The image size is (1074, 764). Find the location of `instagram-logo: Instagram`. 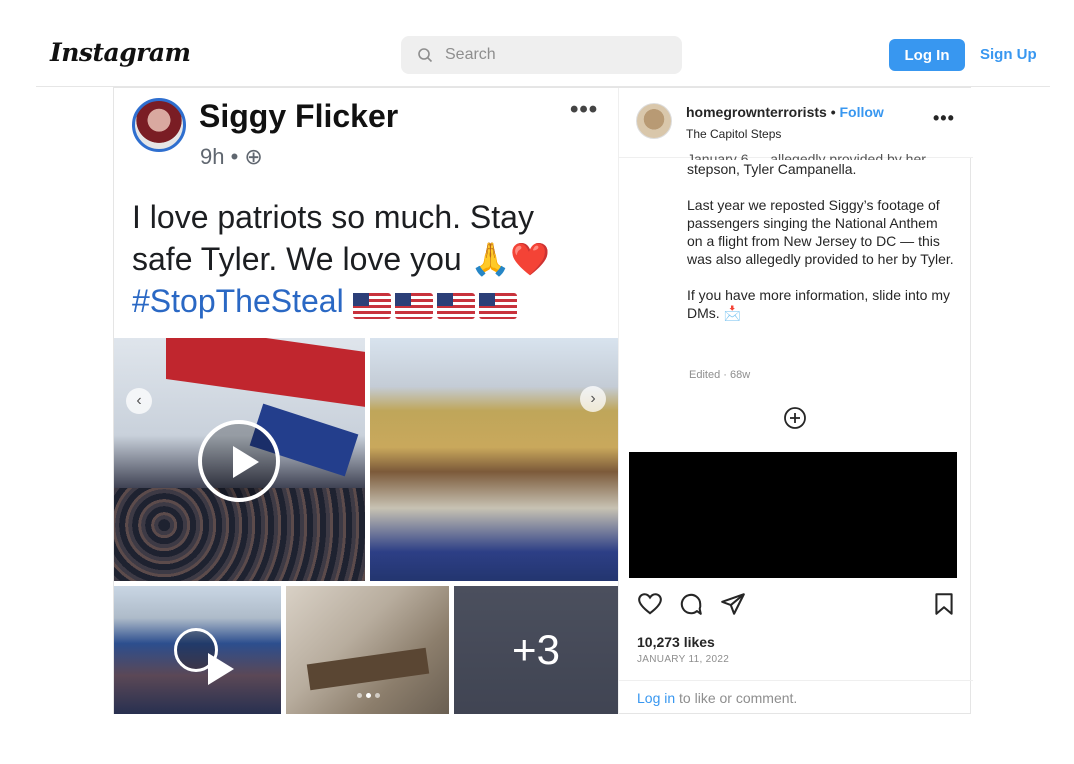

instagram-logo: Instagram is located at coordinates (120, 52).